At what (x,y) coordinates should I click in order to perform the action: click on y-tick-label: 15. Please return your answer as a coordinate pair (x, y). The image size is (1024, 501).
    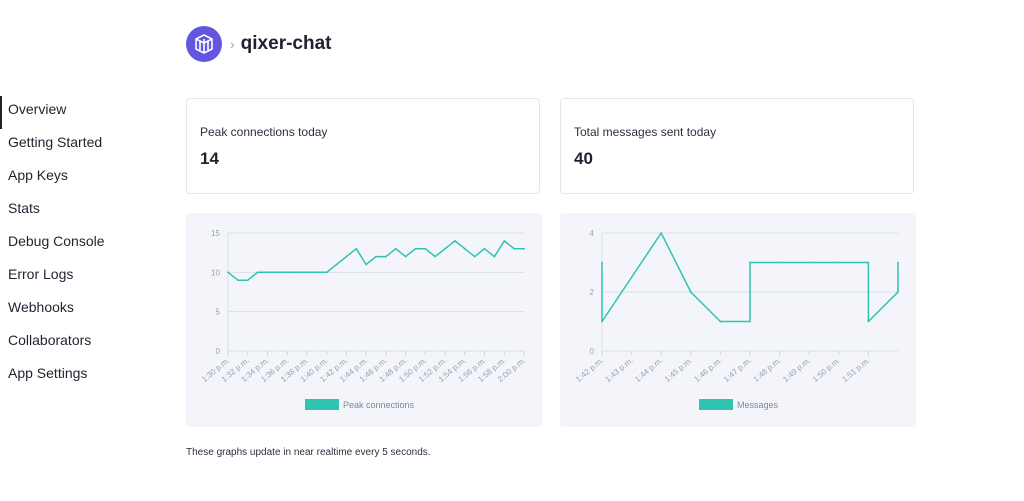
    Looking at the image, I should click on (215, 233).